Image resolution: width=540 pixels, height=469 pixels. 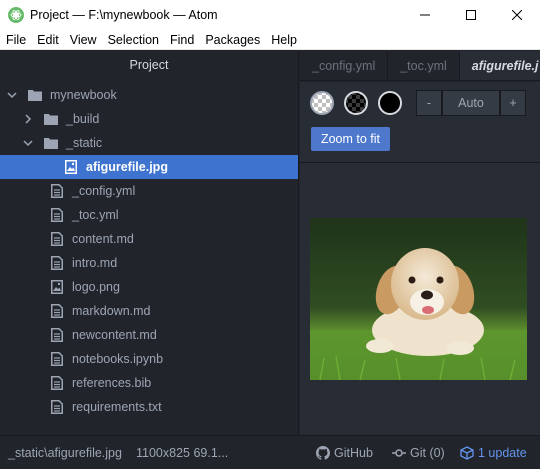 I want to click on maximize-icon, so click(x=471, y=15).